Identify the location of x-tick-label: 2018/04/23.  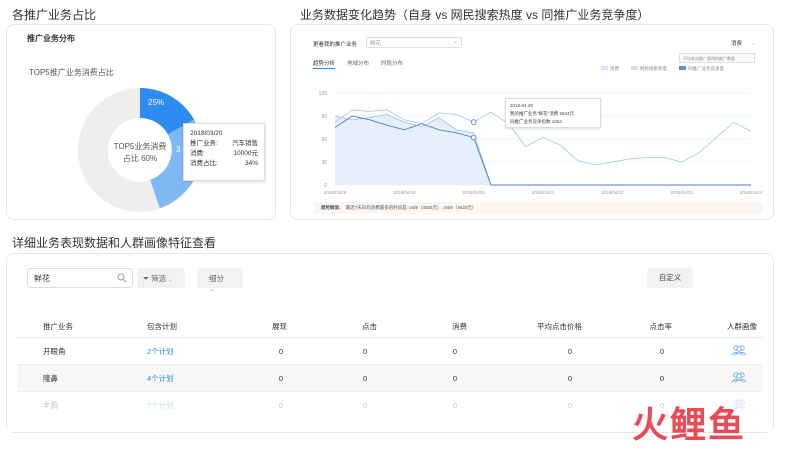
(681, 192).